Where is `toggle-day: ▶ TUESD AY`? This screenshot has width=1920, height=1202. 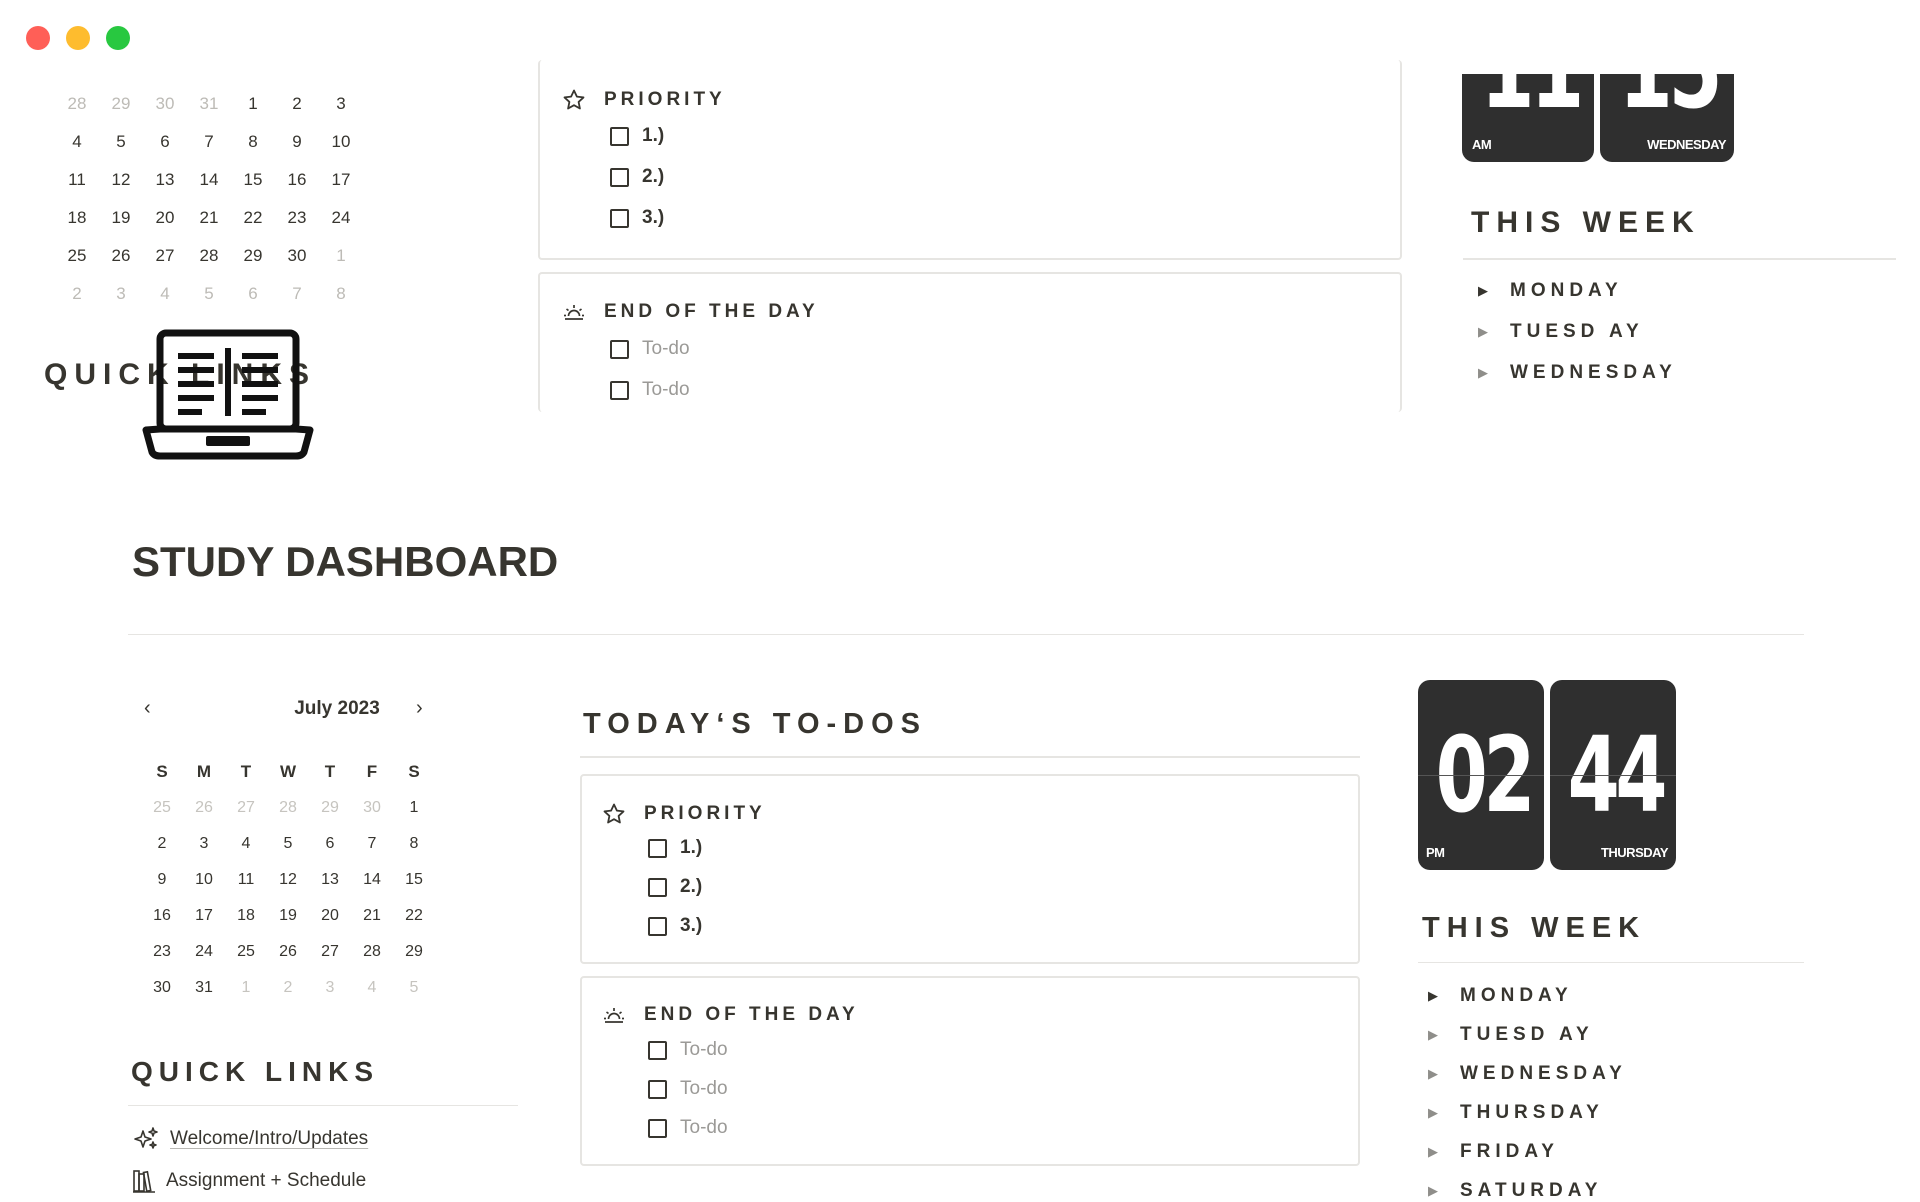 toggle-day: ▶ TUESD AY is located at coordinates (1511, 1035).